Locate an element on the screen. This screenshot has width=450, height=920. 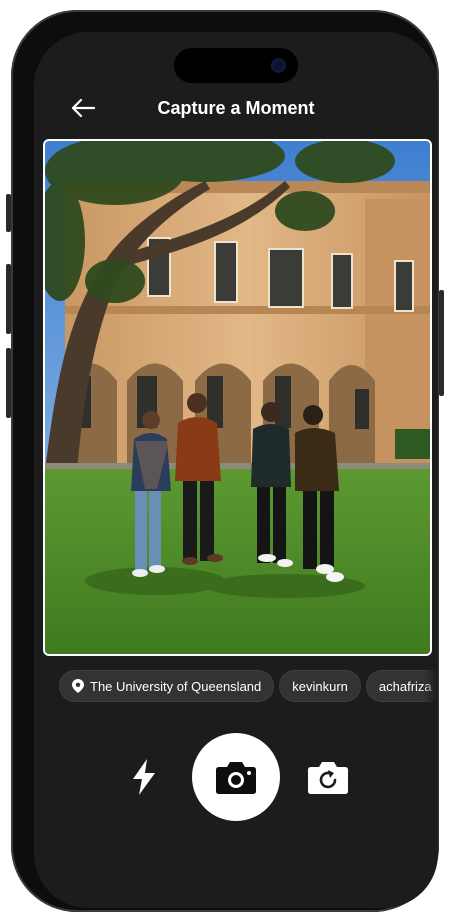
flash-button is located at coordinates (144, 777).